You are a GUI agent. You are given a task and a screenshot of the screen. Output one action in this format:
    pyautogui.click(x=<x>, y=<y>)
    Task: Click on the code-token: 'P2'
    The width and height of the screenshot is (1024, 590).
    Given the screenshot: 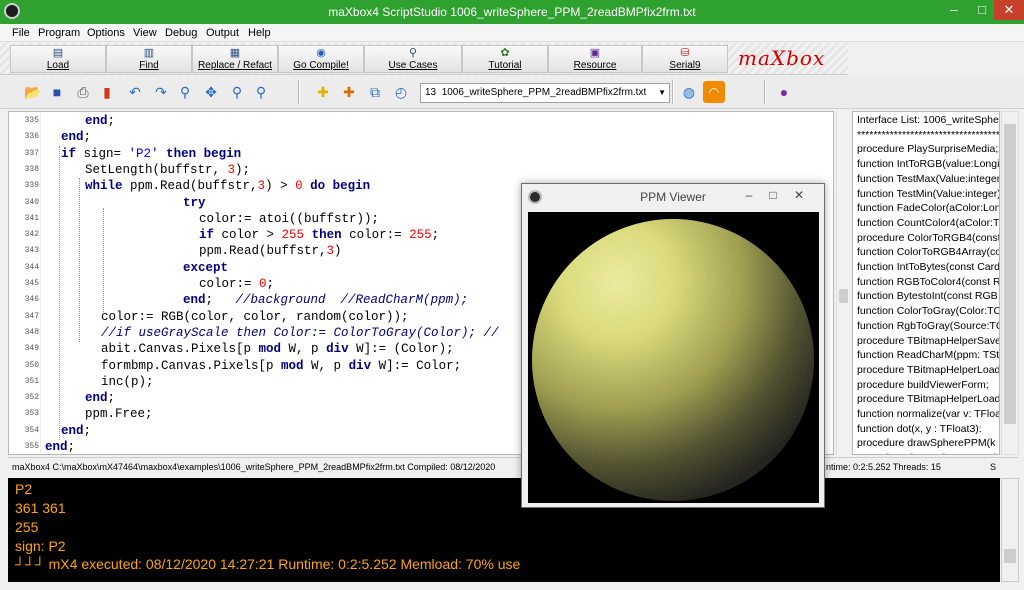 What is the action you would take?
    pyautogui.click(x=143, y=153)
    